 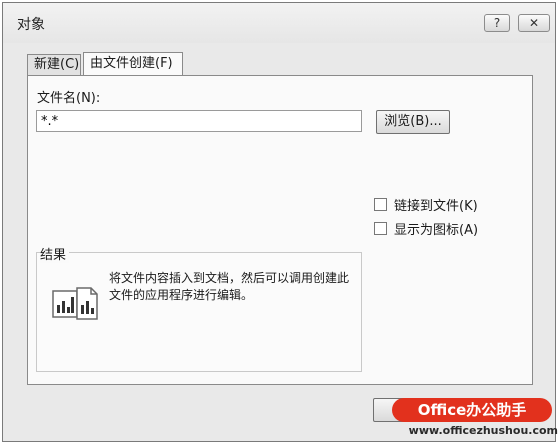 I want to click on tab-create-from-file-label: 由文件创建(F), so click(x=131, y=63).